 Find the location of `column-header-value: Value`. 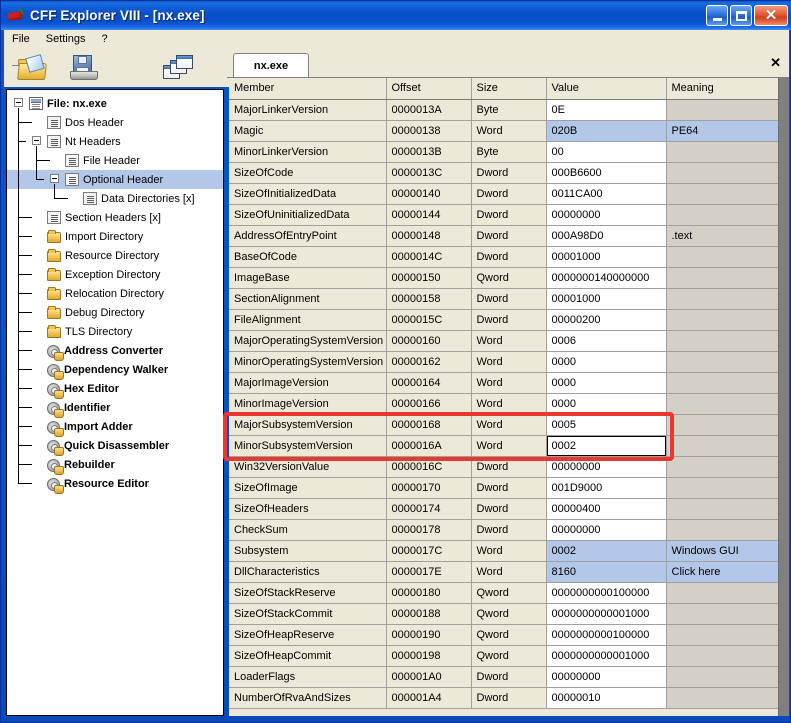

column-header-value: Value is located at coordinates (606, 89).